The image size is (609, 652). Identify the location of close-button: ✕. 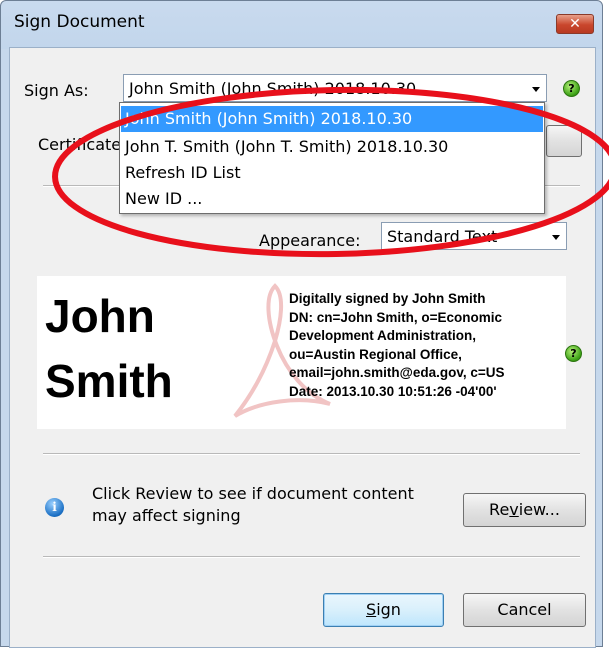
(575, 24).